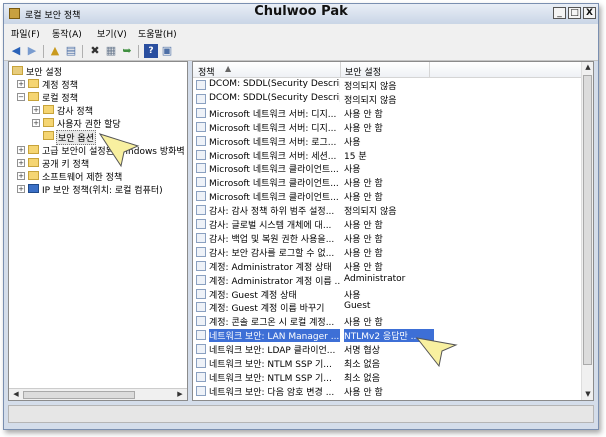  Describe the element at coordinates (16, 394) in the screenshot. I see `scroll-left-icon: ◀` at that location.